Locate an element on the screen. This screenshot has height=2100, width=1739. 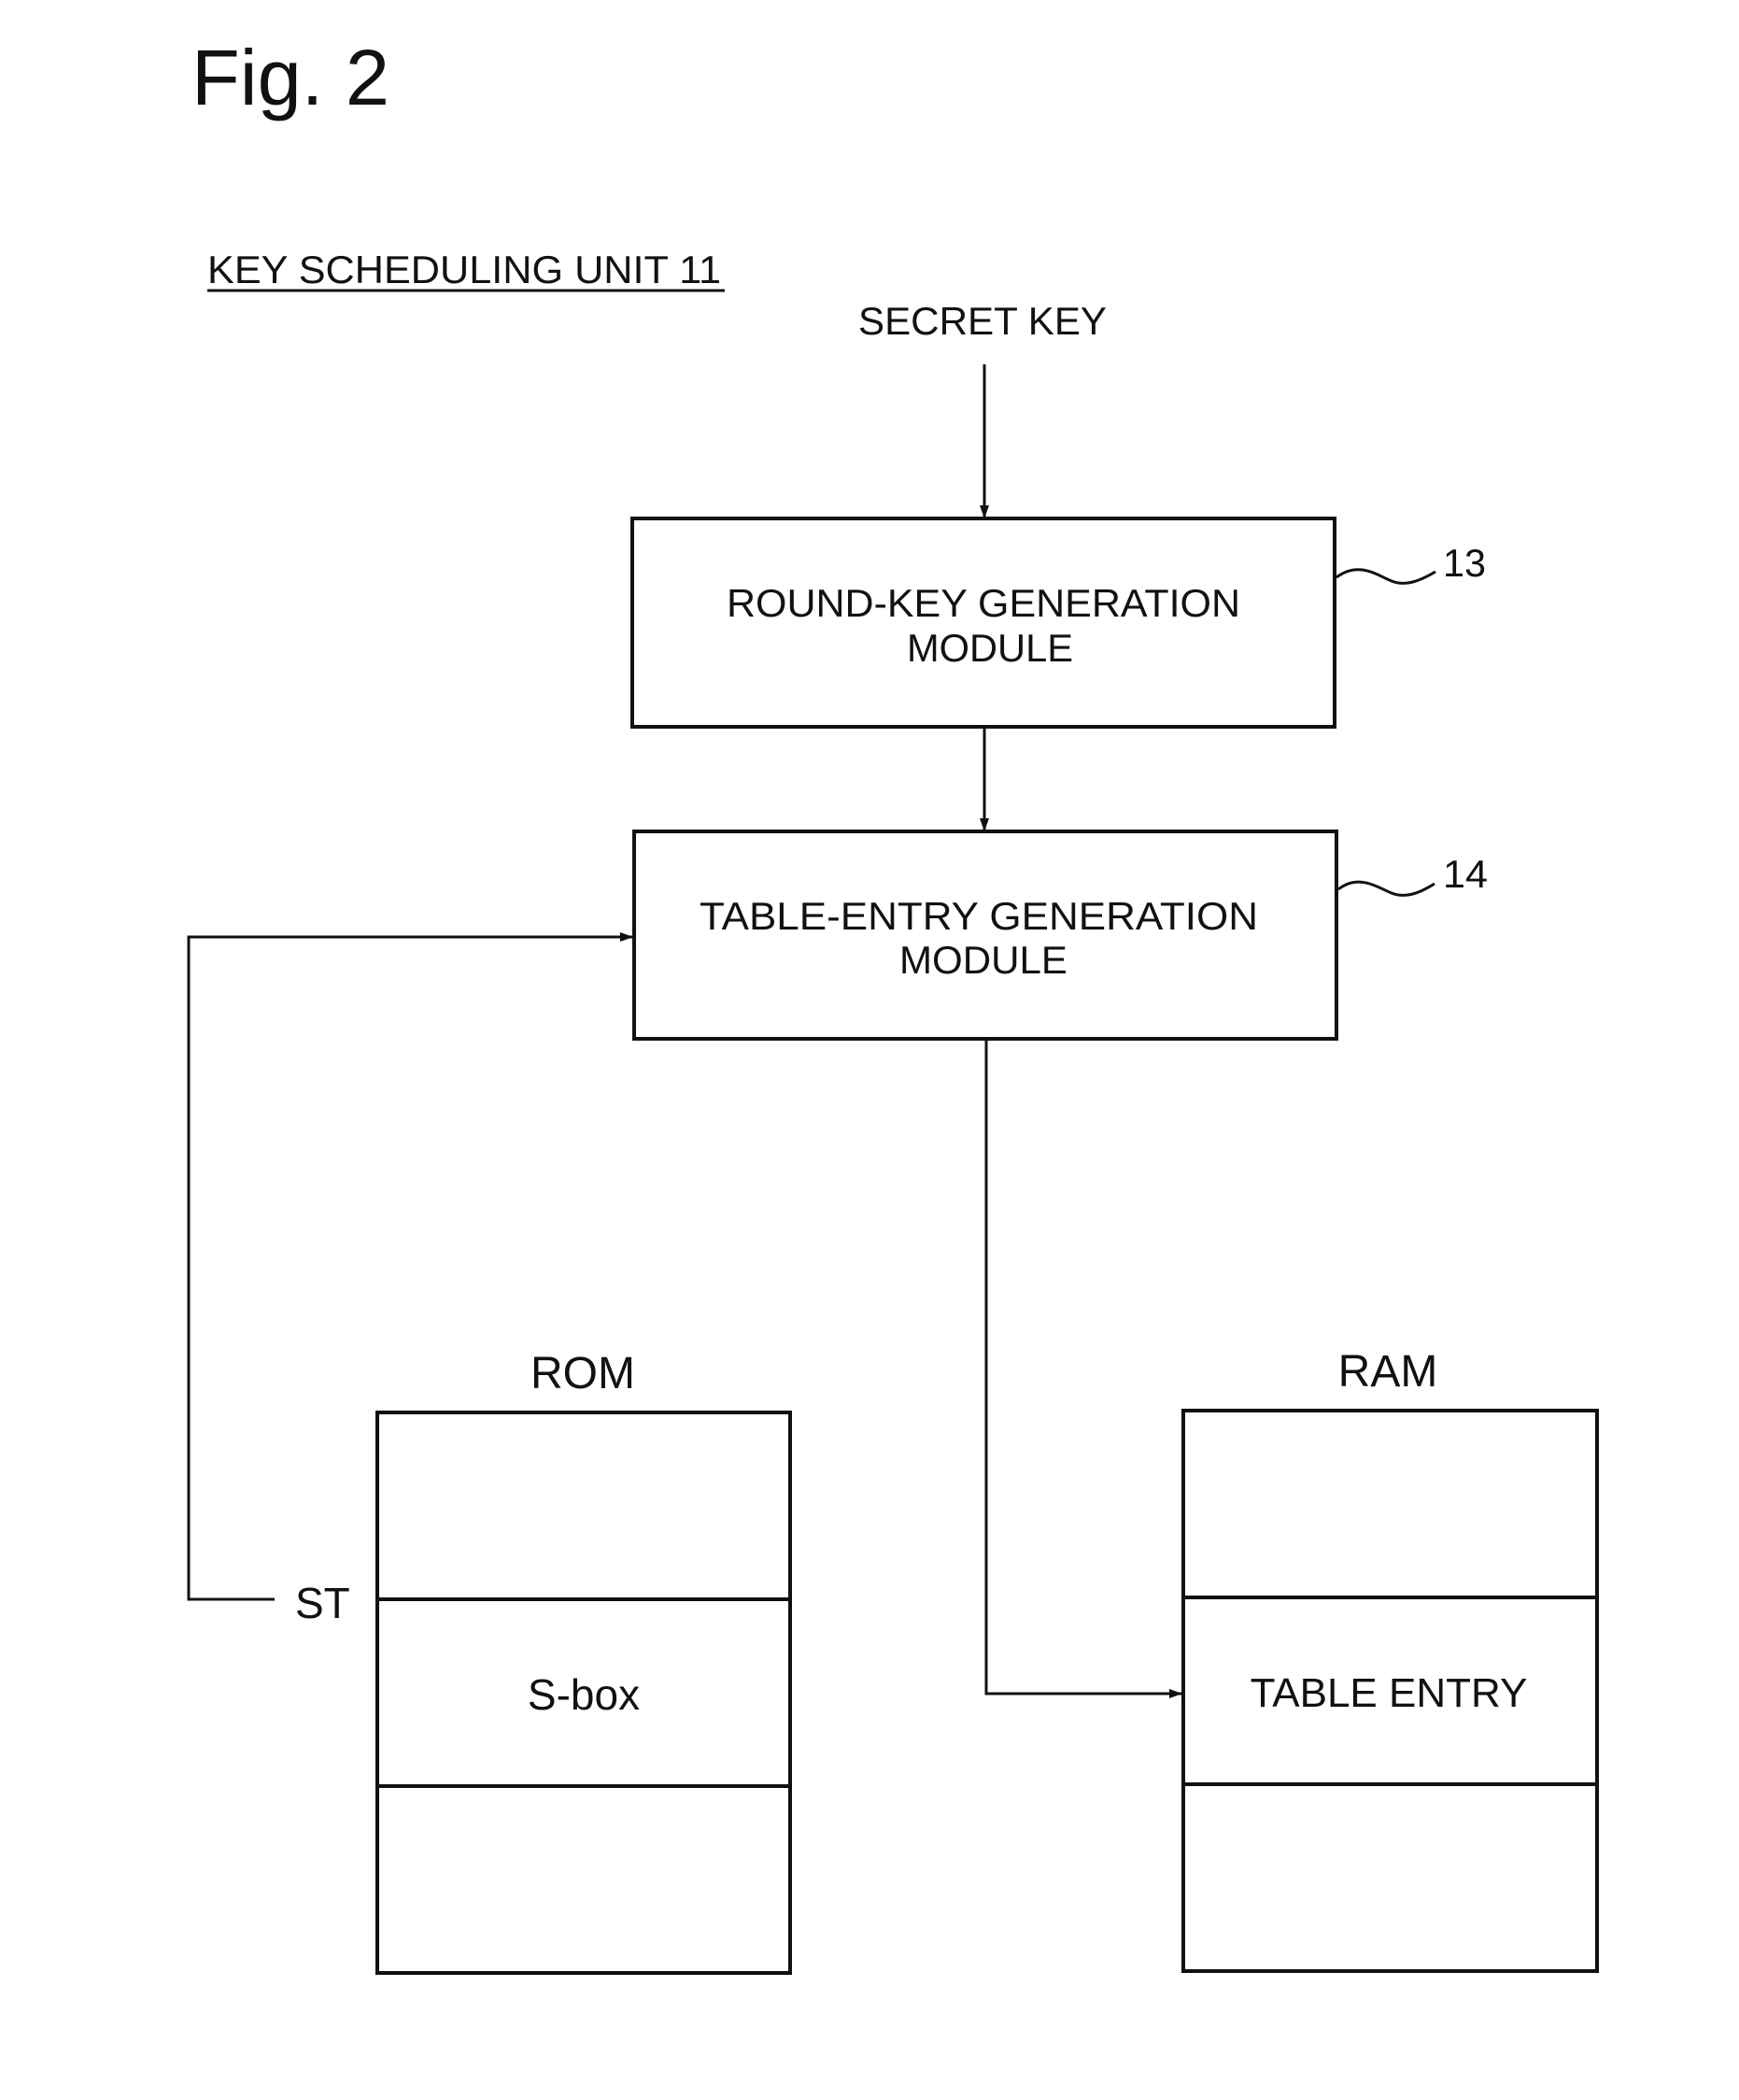
ref-14-leader is located at coordinates (1386, 889).